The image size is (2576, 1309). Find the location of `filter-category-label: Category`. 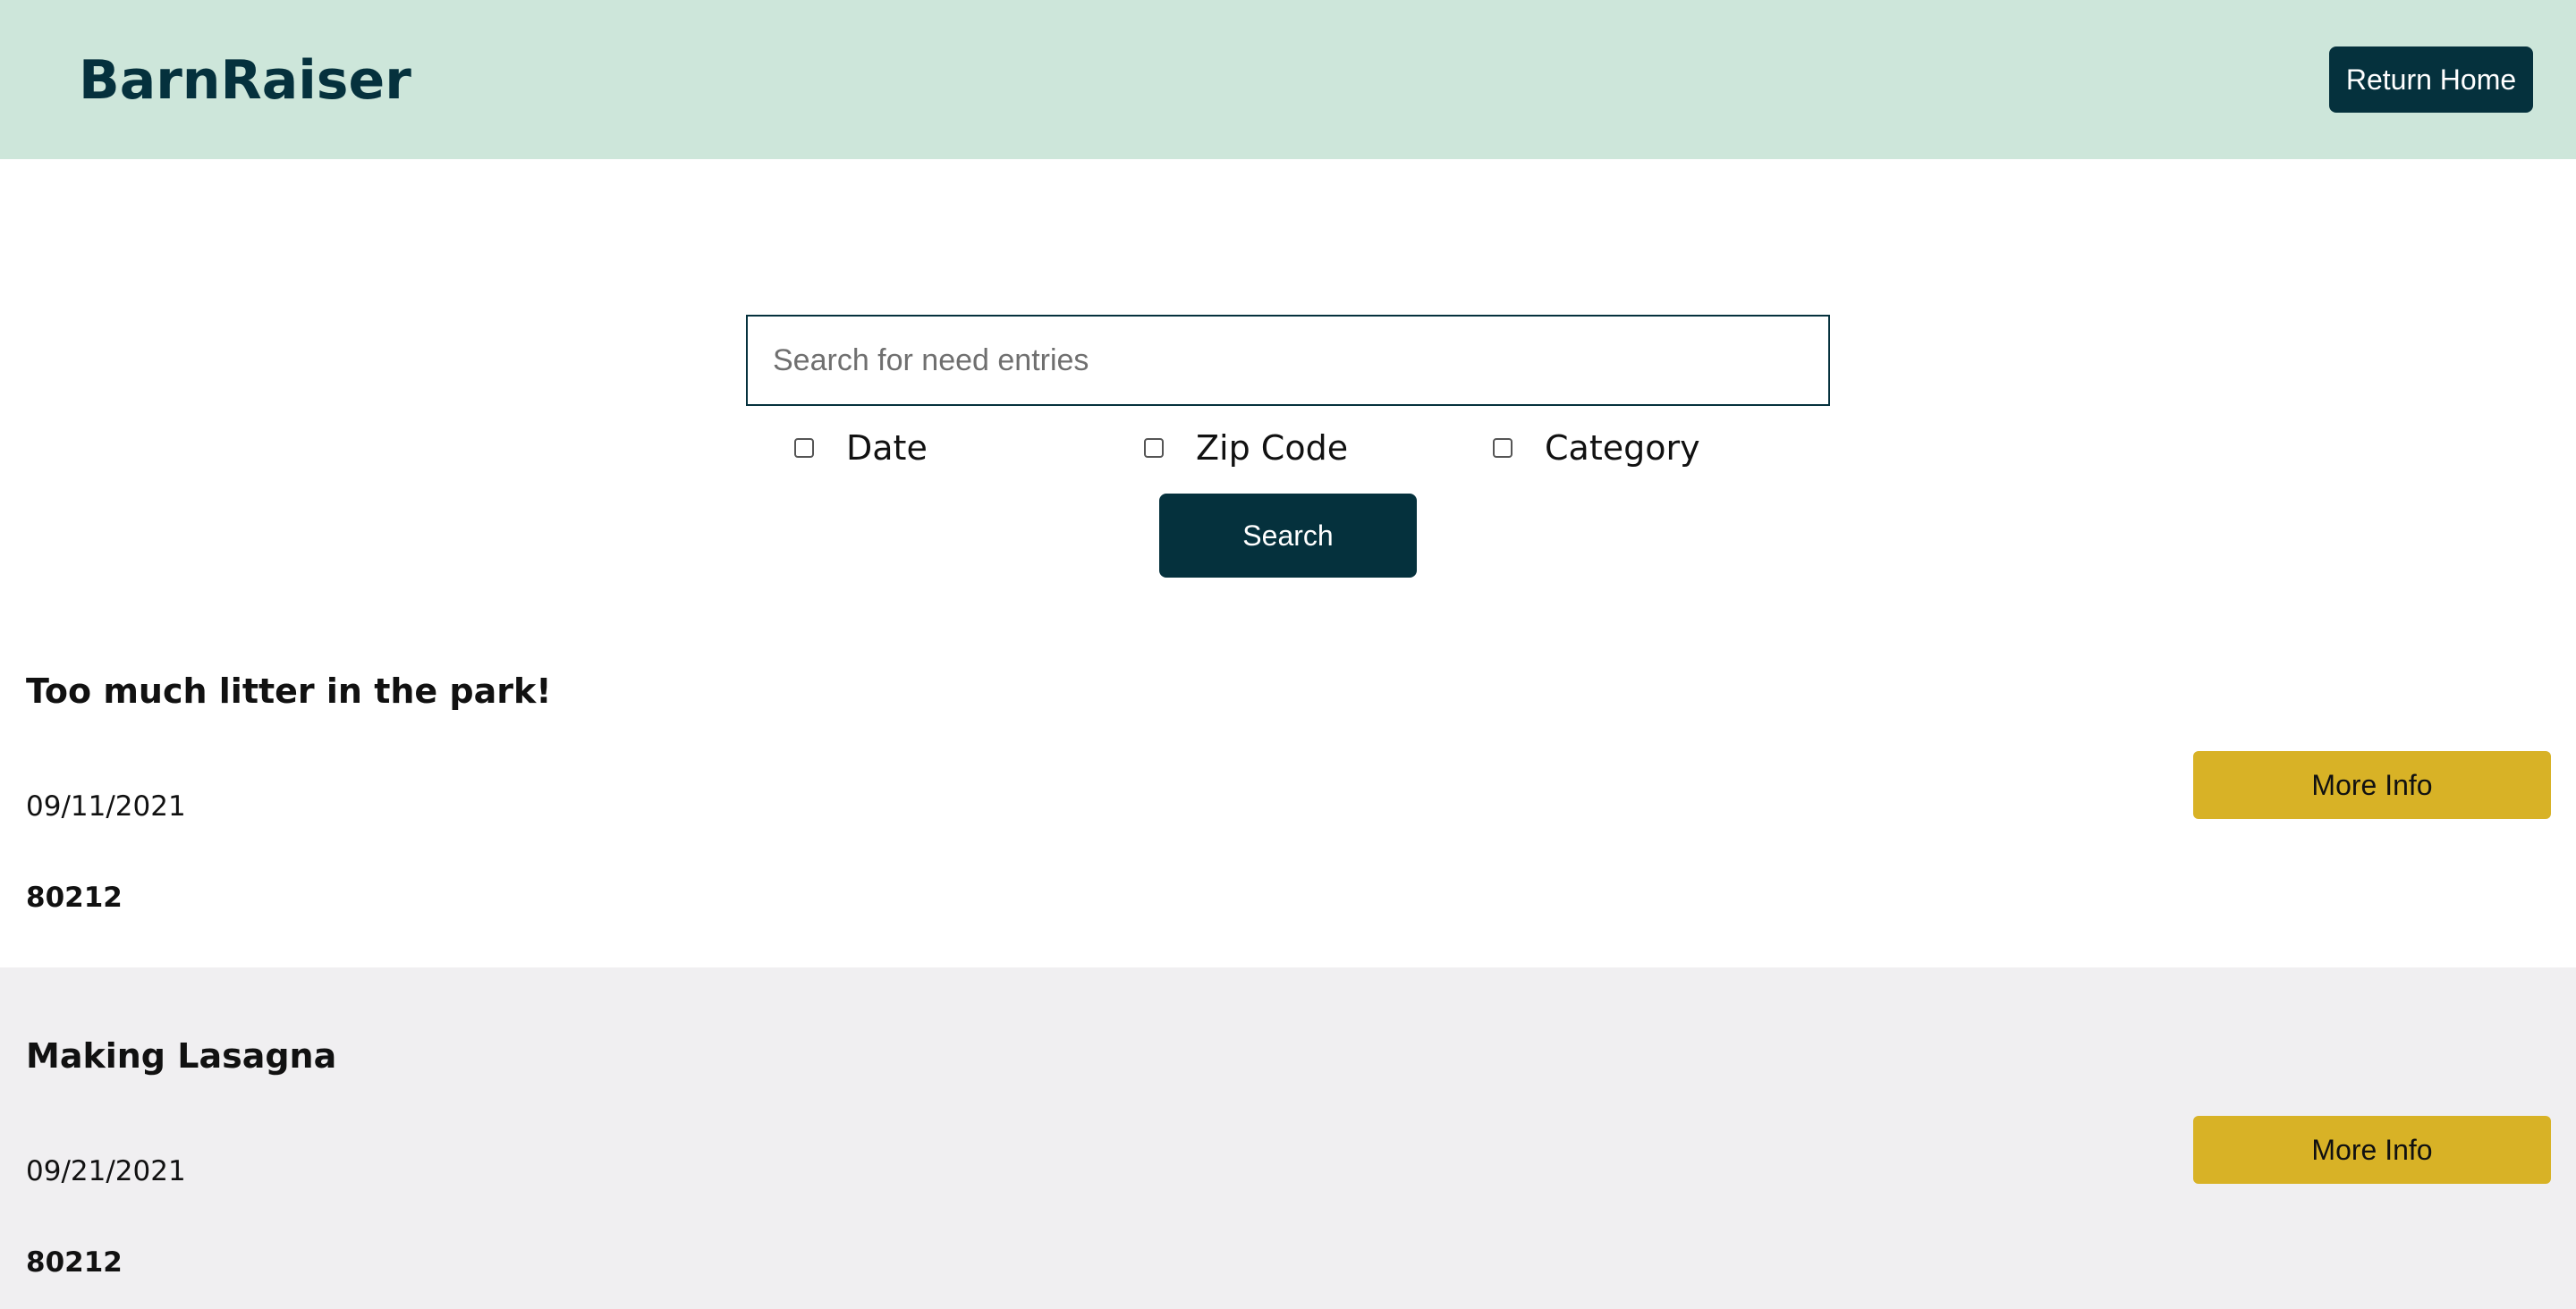

filter-category-label: Category is located at coordinates (1622, 448).